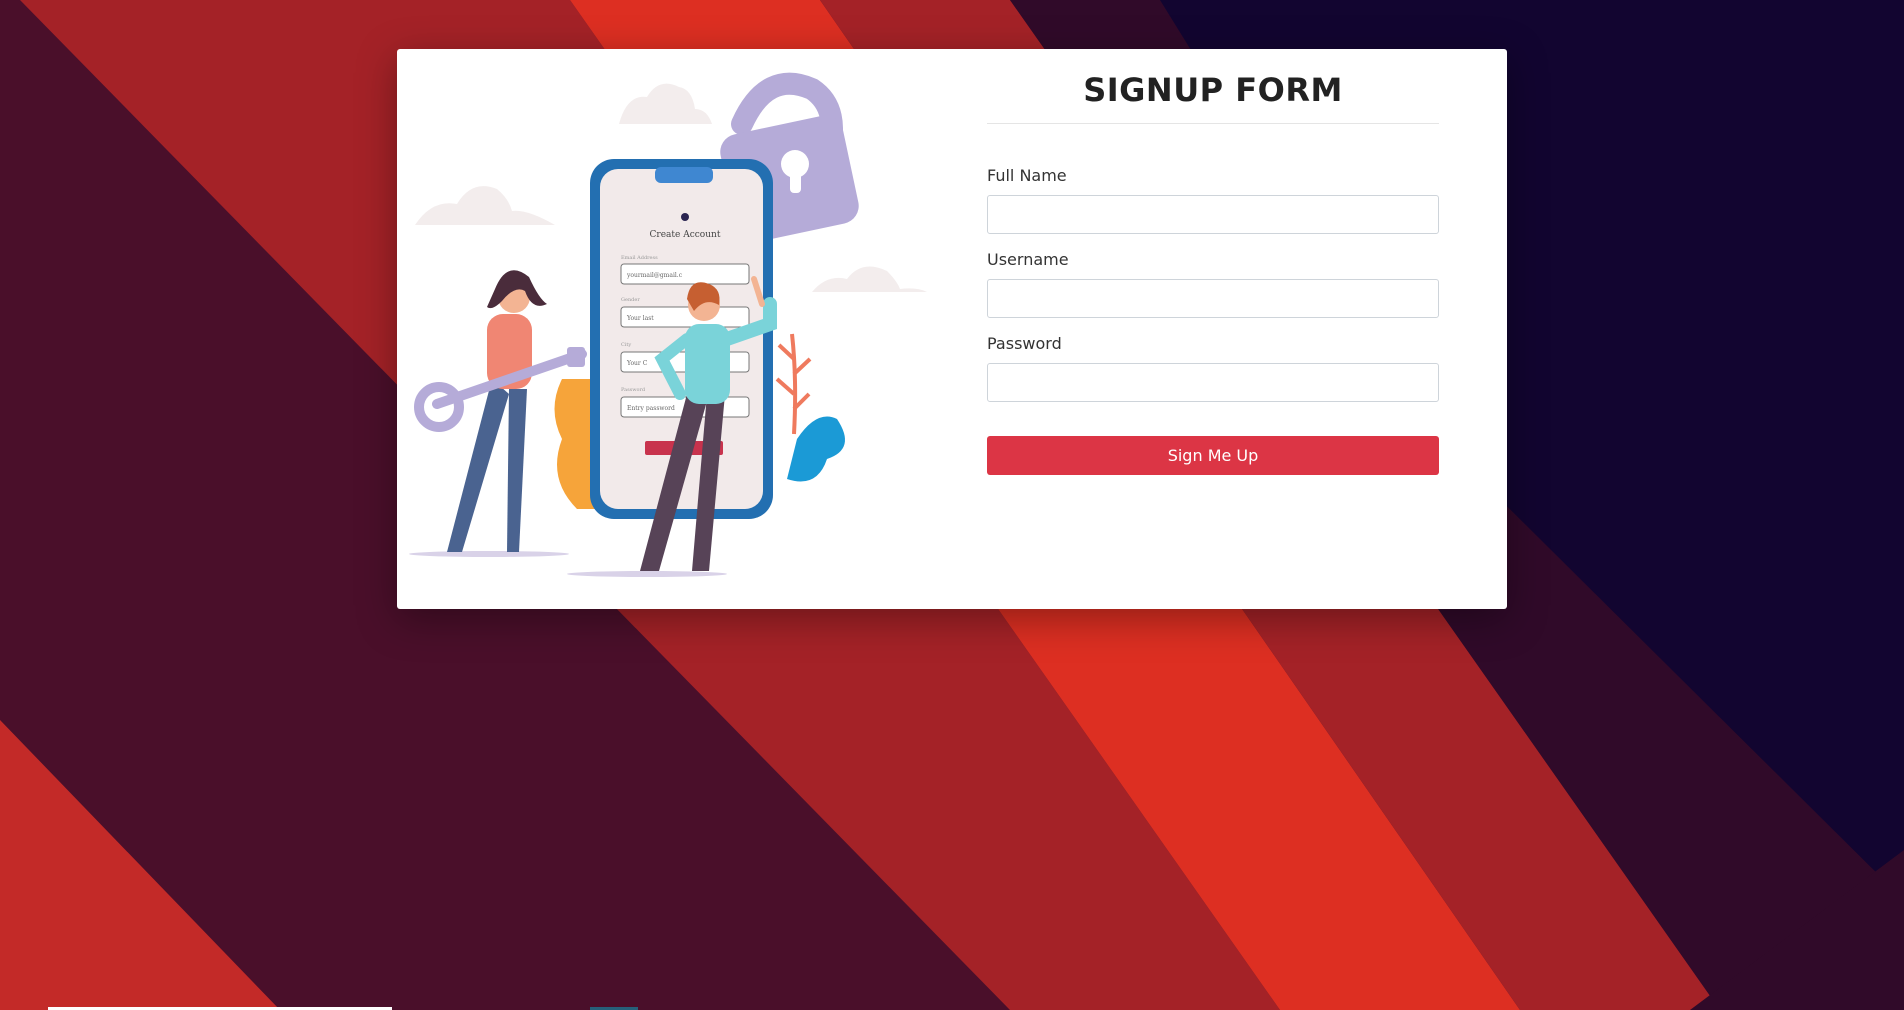  What do you see at coordinates (651, 408) in the screenshot?
I see `phone-password-value: Entry password` at bounding box center [651, 408].